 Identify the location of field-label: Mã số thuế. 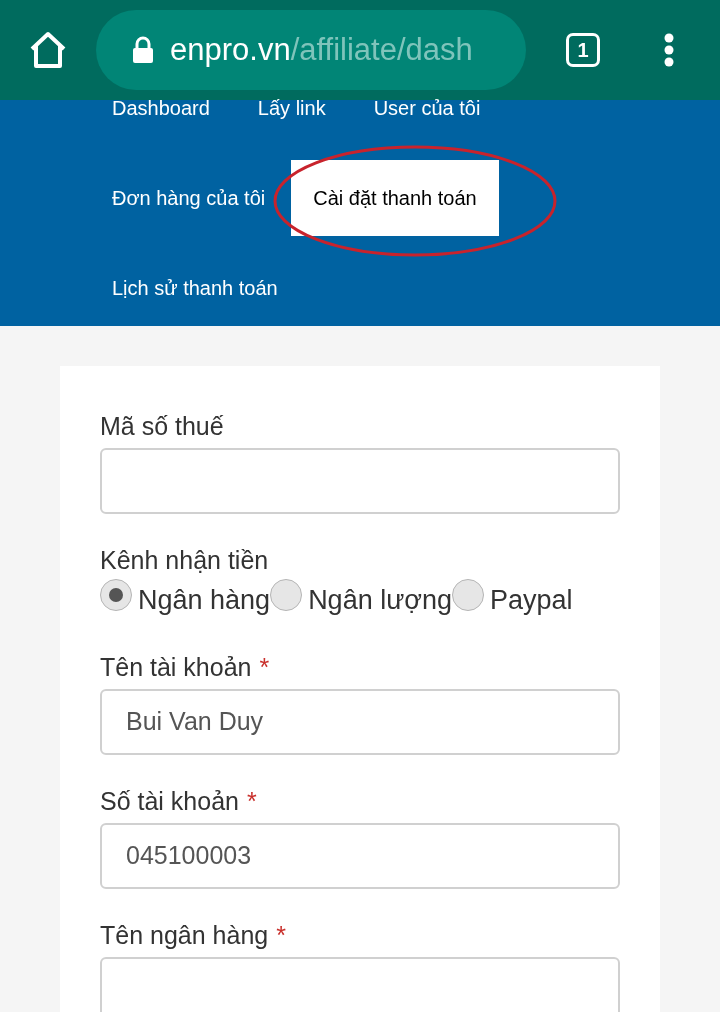
(162, 426).